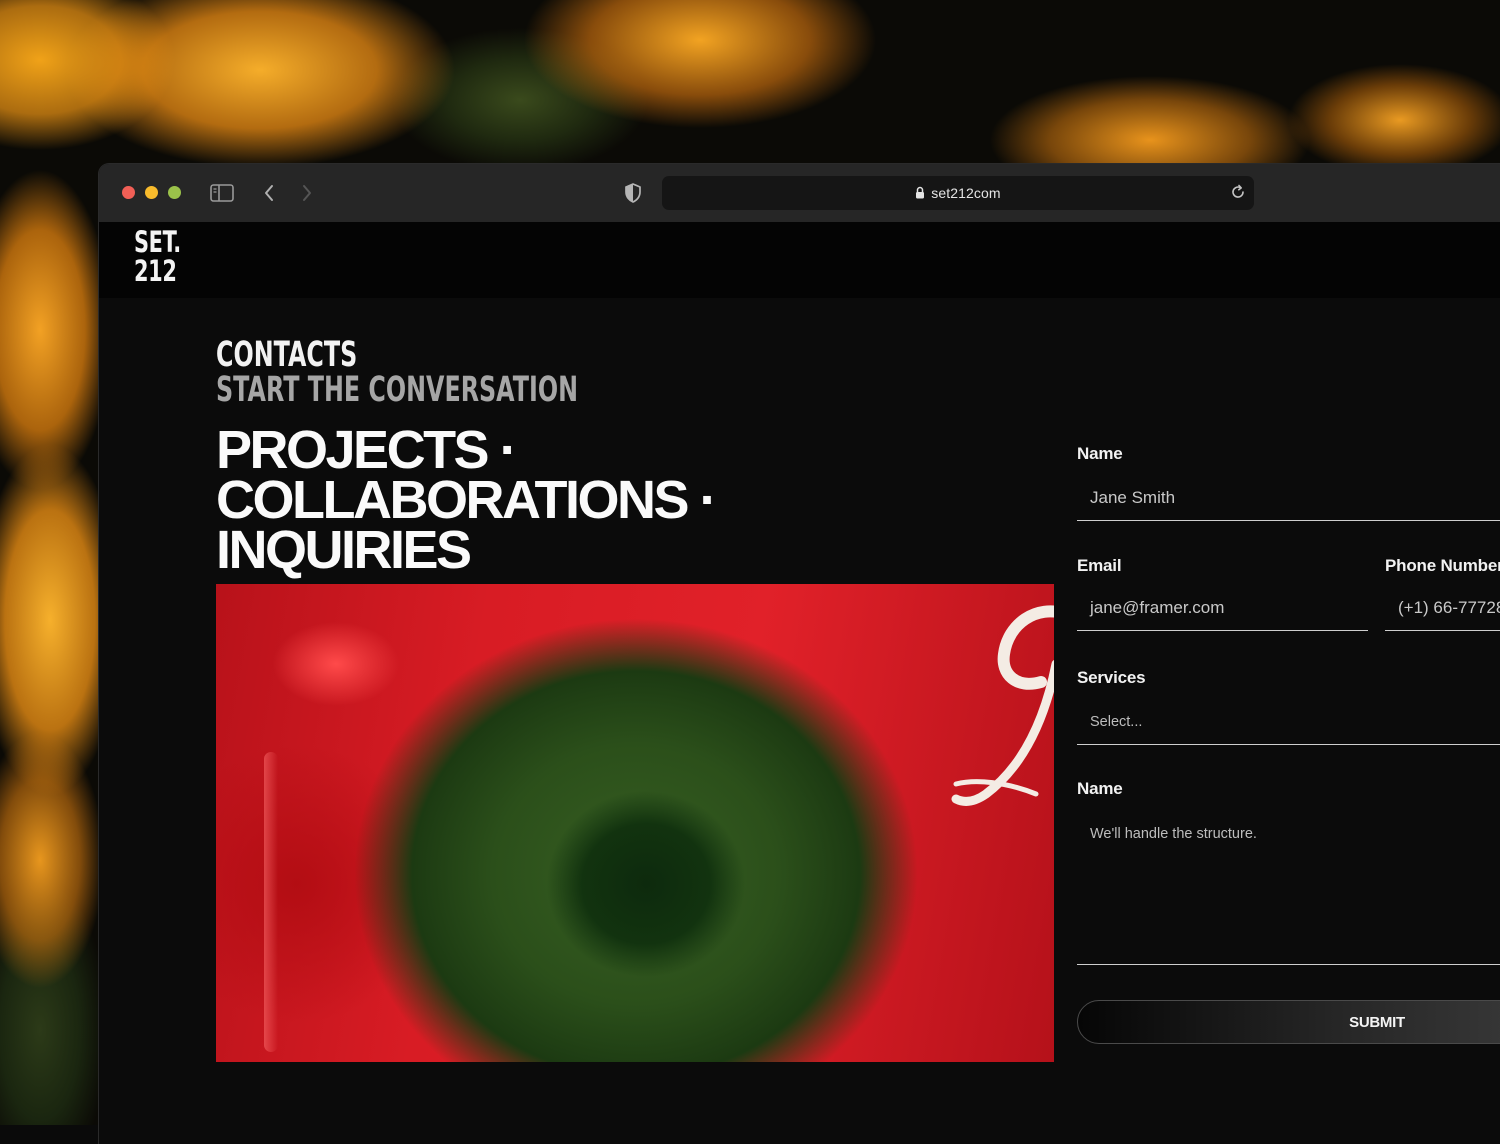  What do you see at coordinates (397, 390) in the screenshot?
I see `section-subtitle: START THE CONVERSATION` at bounding box center [397, 390].